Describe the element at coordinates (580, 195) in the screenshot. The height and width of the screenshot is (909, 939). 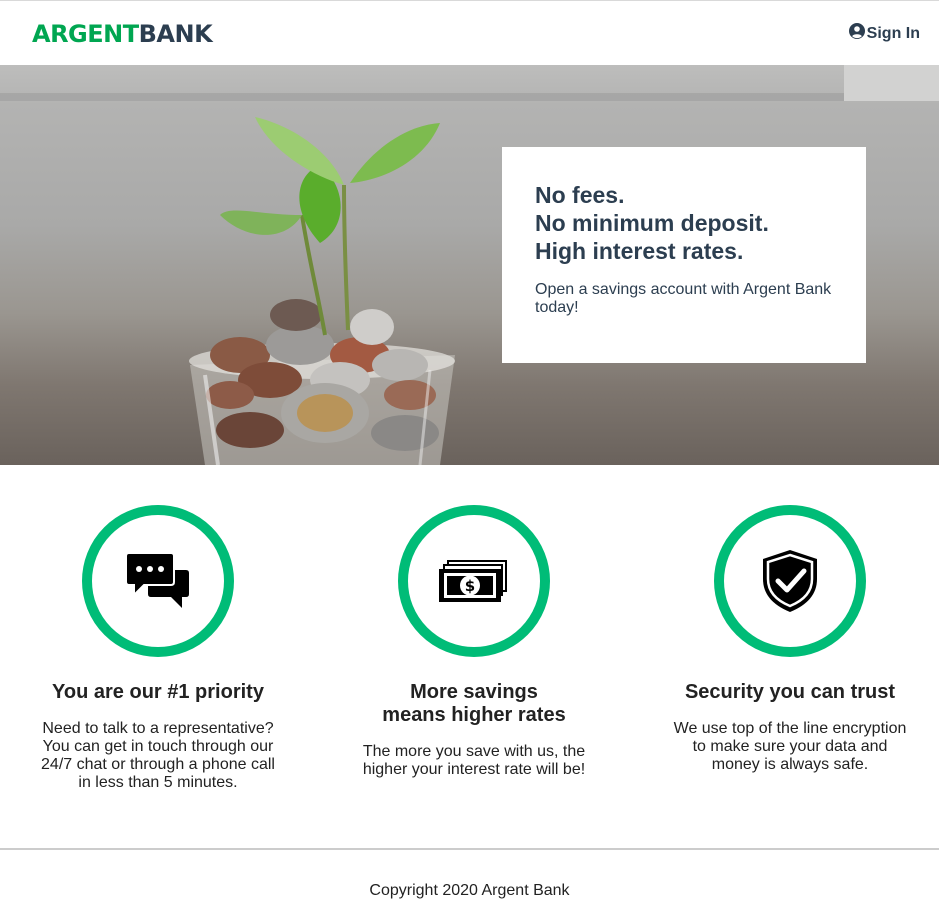
I see `headline-line-1: No fees.` at that location.